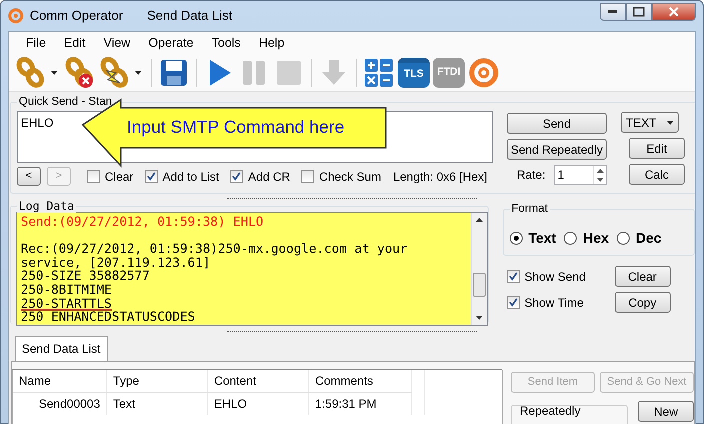  What do you see at coordinates (360, 381) in the screenshot?
I see `column-header: Comments` at bounding box center [360, 381].